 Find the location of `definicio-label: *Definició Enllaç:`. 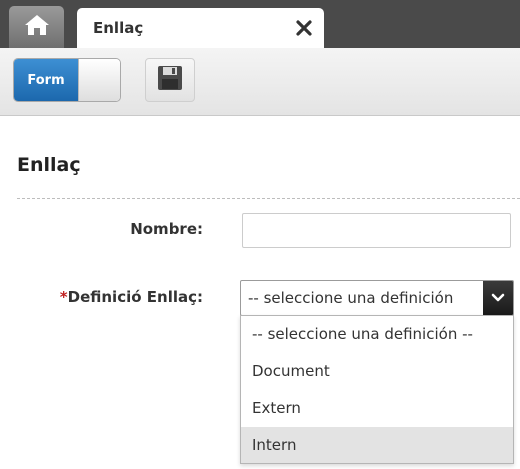

definicio-label: *Definició Enllaç: is located at coordinates (131, 297).